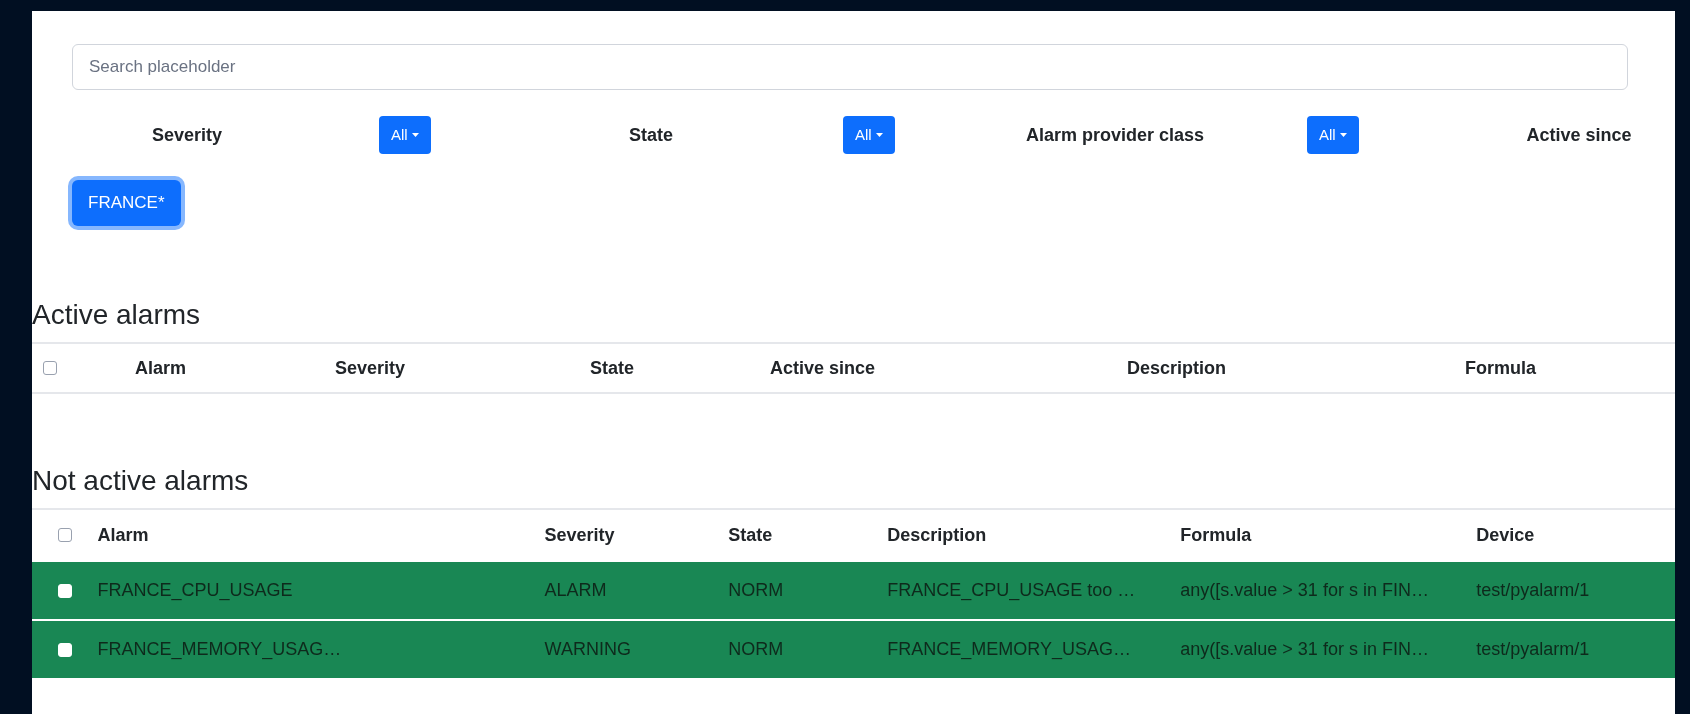  What do you see at coordinates (1115, 135) in the screenshot?
I see `filter-label: Alarm provider class` at bounding box center [1115, 135].